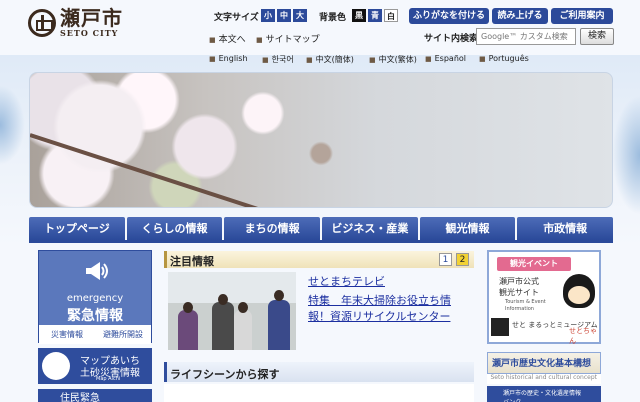 Image resolution: width=640 pixels, height=402 pixels. Describe the element at coordinates (174, 228) in the screenshot. I see `nav-living: くらしの情報` at that location.